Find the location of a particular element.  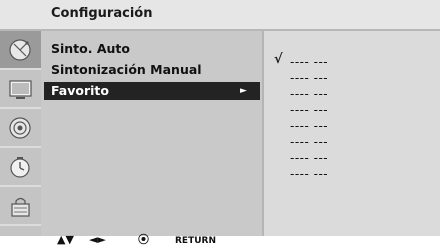

menu-title: Configuración is located at coordinates (102, 13).